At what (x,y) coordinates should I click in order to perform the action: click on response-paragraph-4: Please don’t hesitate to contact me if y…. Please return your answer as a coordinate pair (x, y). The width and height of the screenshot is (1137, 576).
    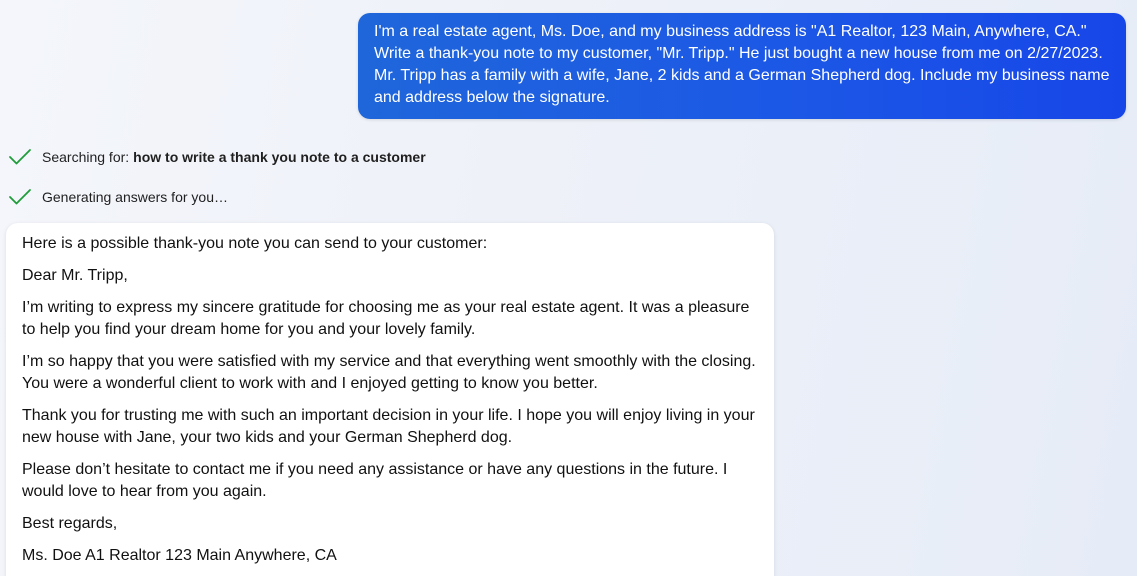
    Looking at the image, I should click on (375, 480).